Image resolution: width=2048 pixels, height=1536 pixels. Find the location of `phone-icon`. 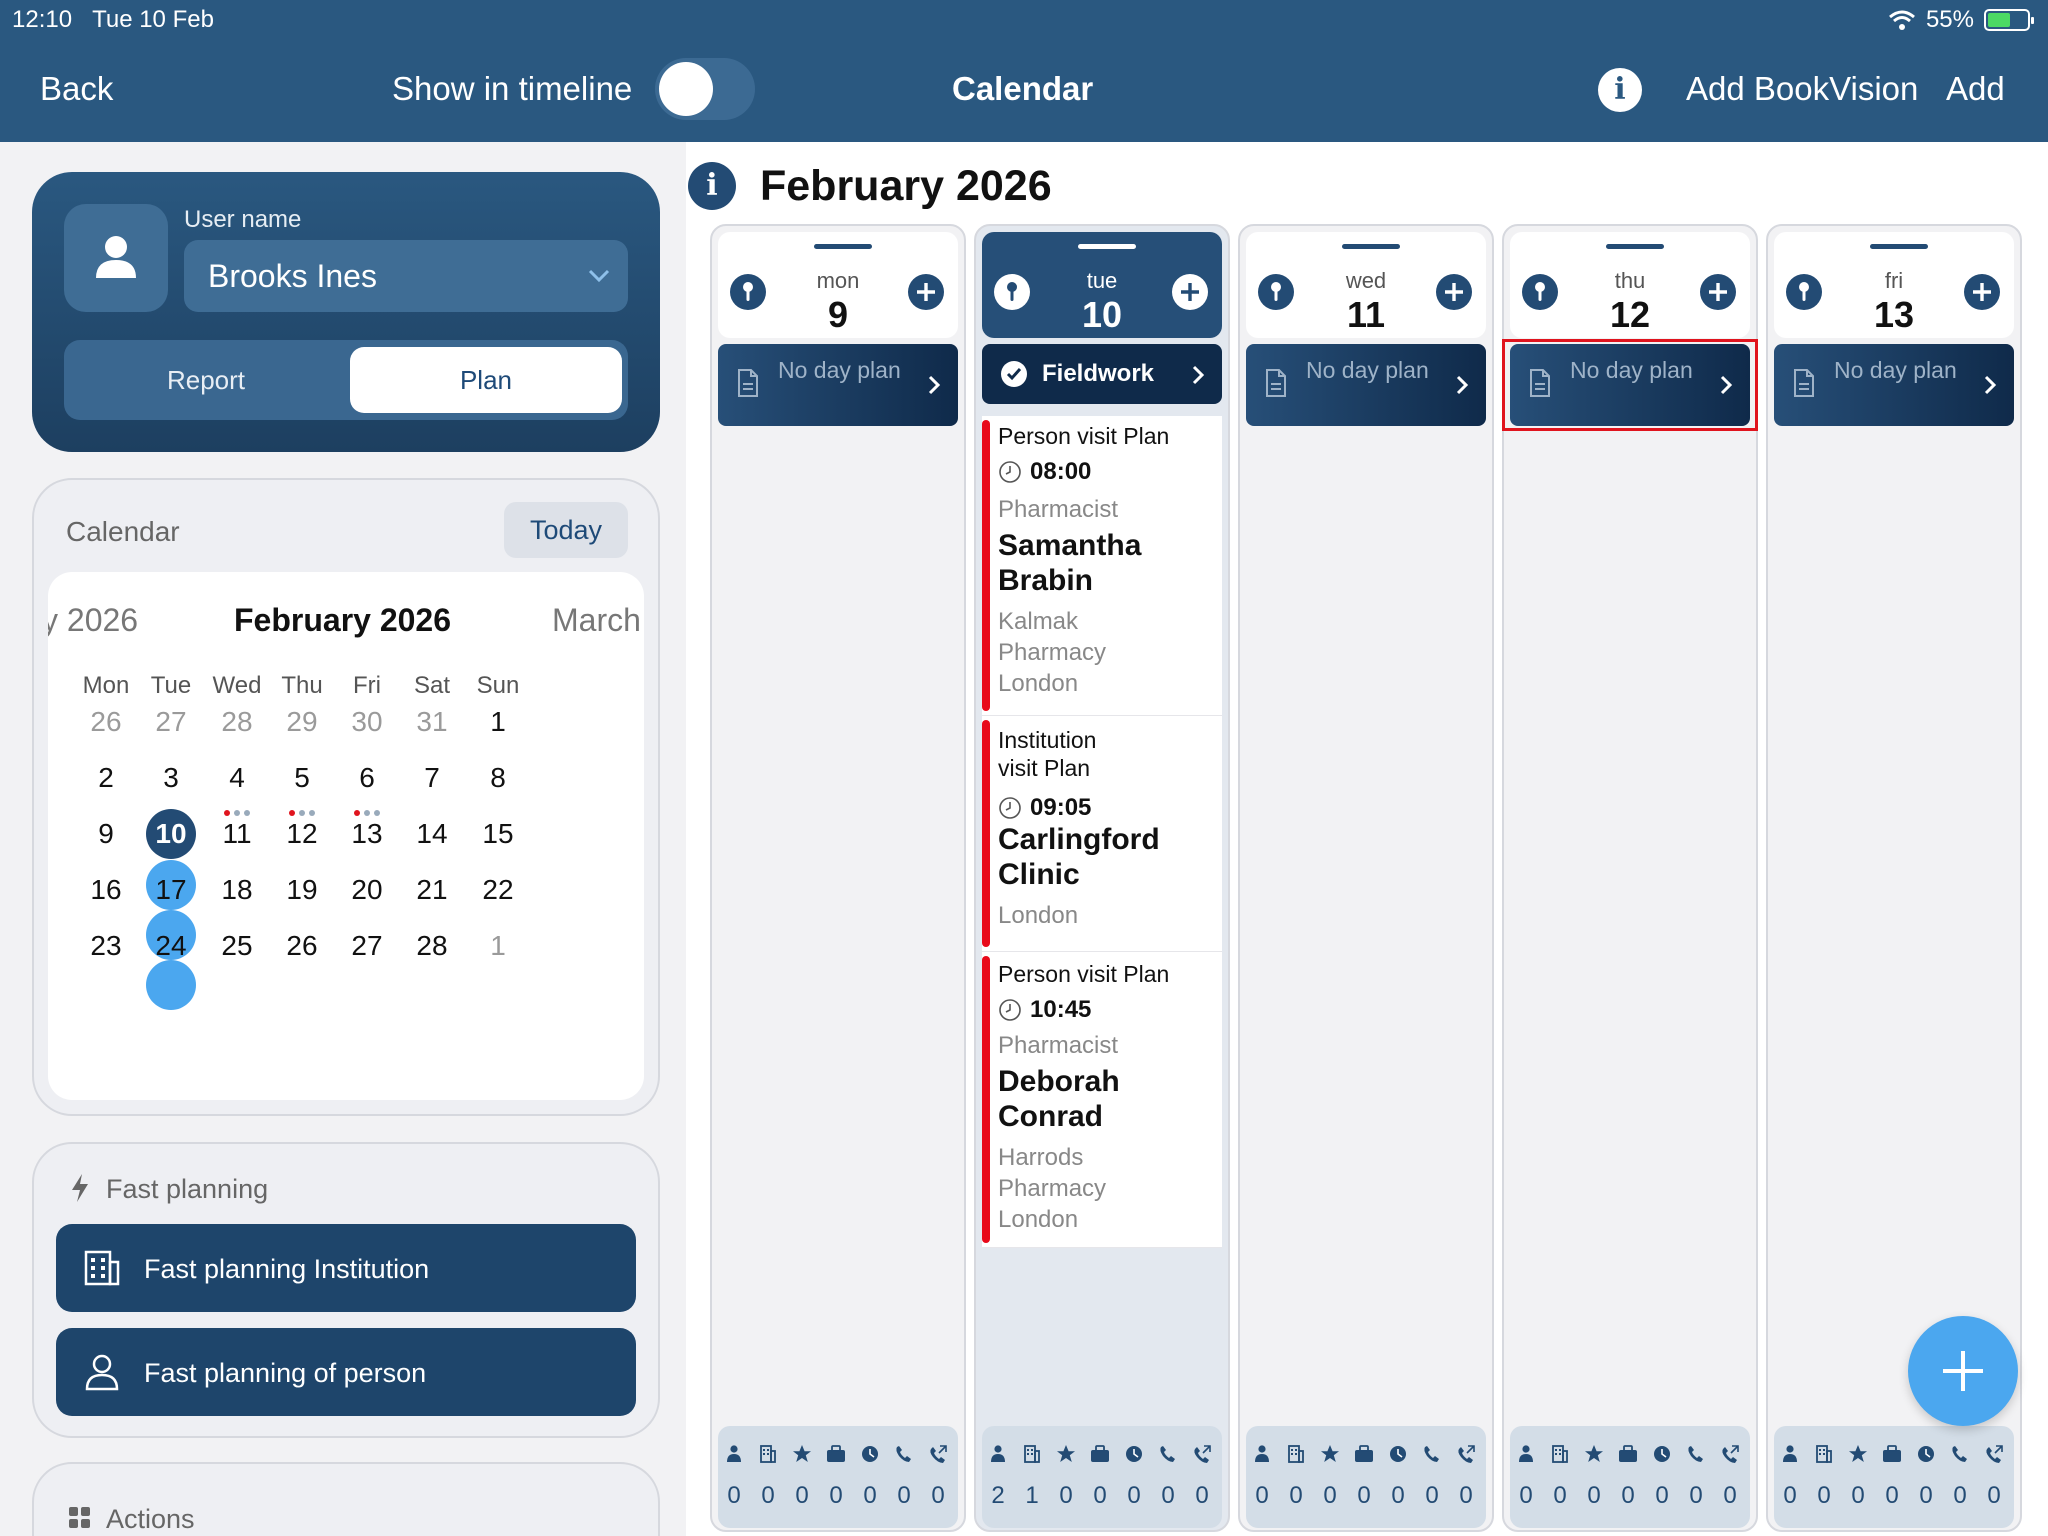

phone-icon is located at coordinates (1695, 1454).